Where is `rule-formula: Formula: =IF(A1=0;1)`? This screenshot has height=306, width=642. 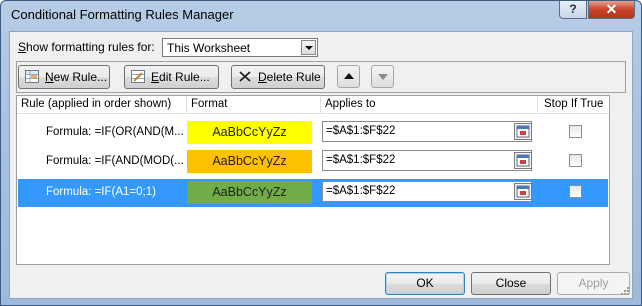 rule-formula: Formula: =IF(A1=0;1) is located at coordinates (101, 192).